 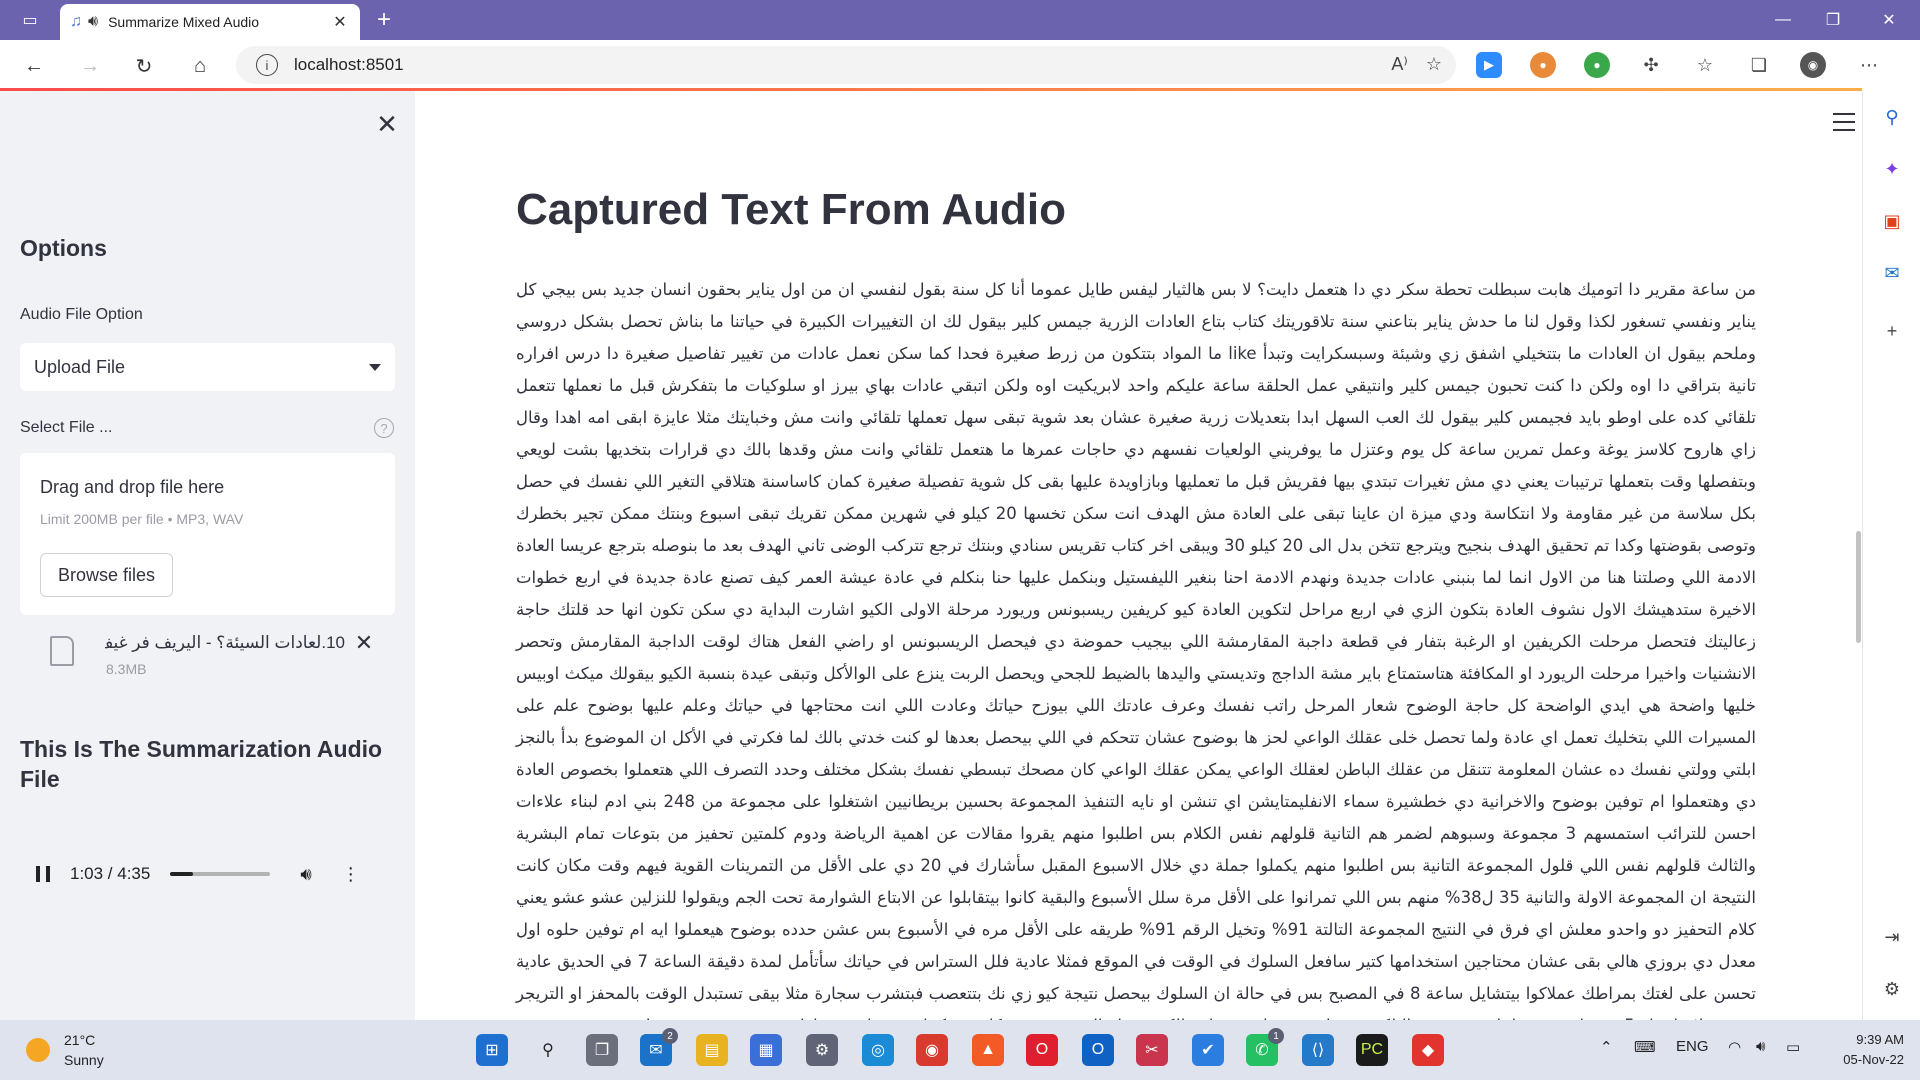 What do you see at coordinates (80, 366) in the screenshot?
I see `audio-option-value: Upload File` at bounding box center [80, 366].